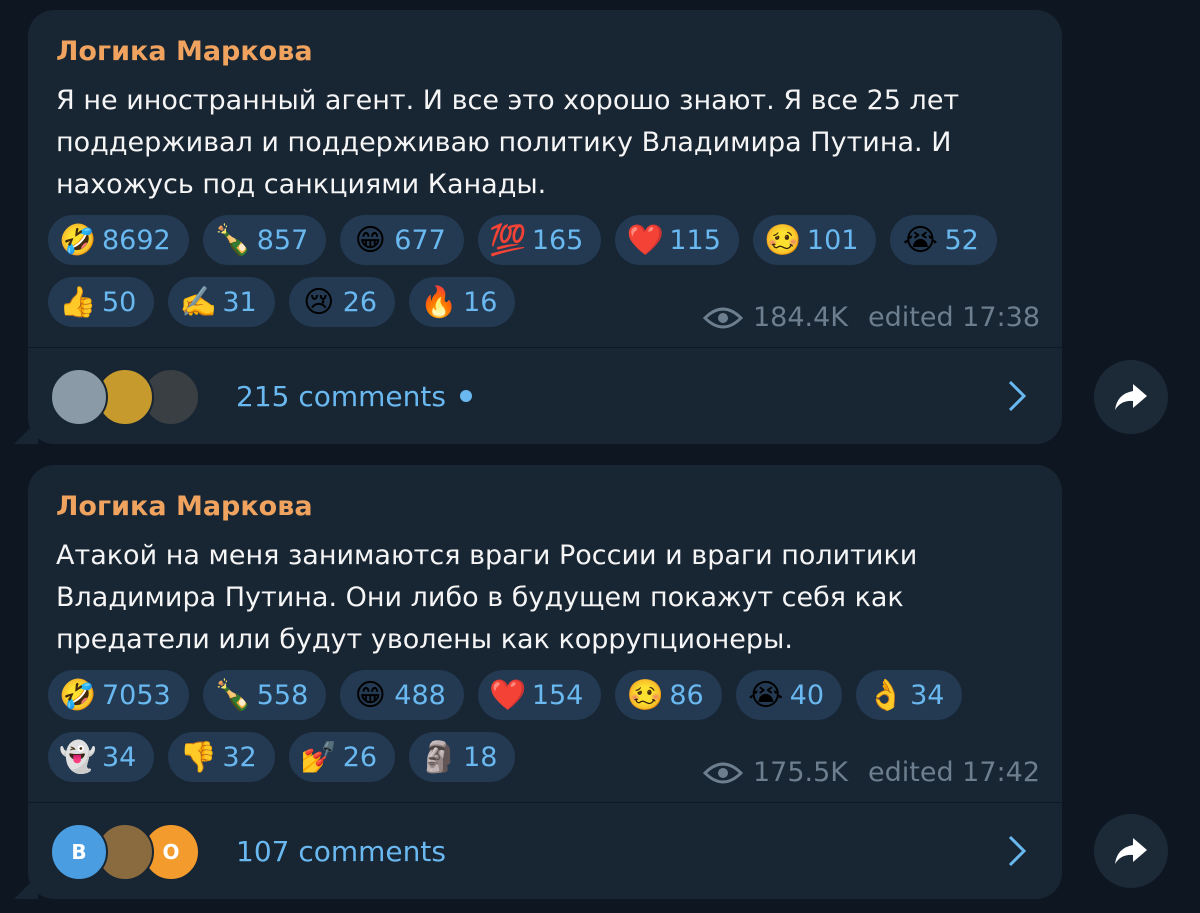  What do you see at coordinates (319, 757) in the screenshot?
I see `nail-polish-icon: 💅` at bounding box center [319, 757].